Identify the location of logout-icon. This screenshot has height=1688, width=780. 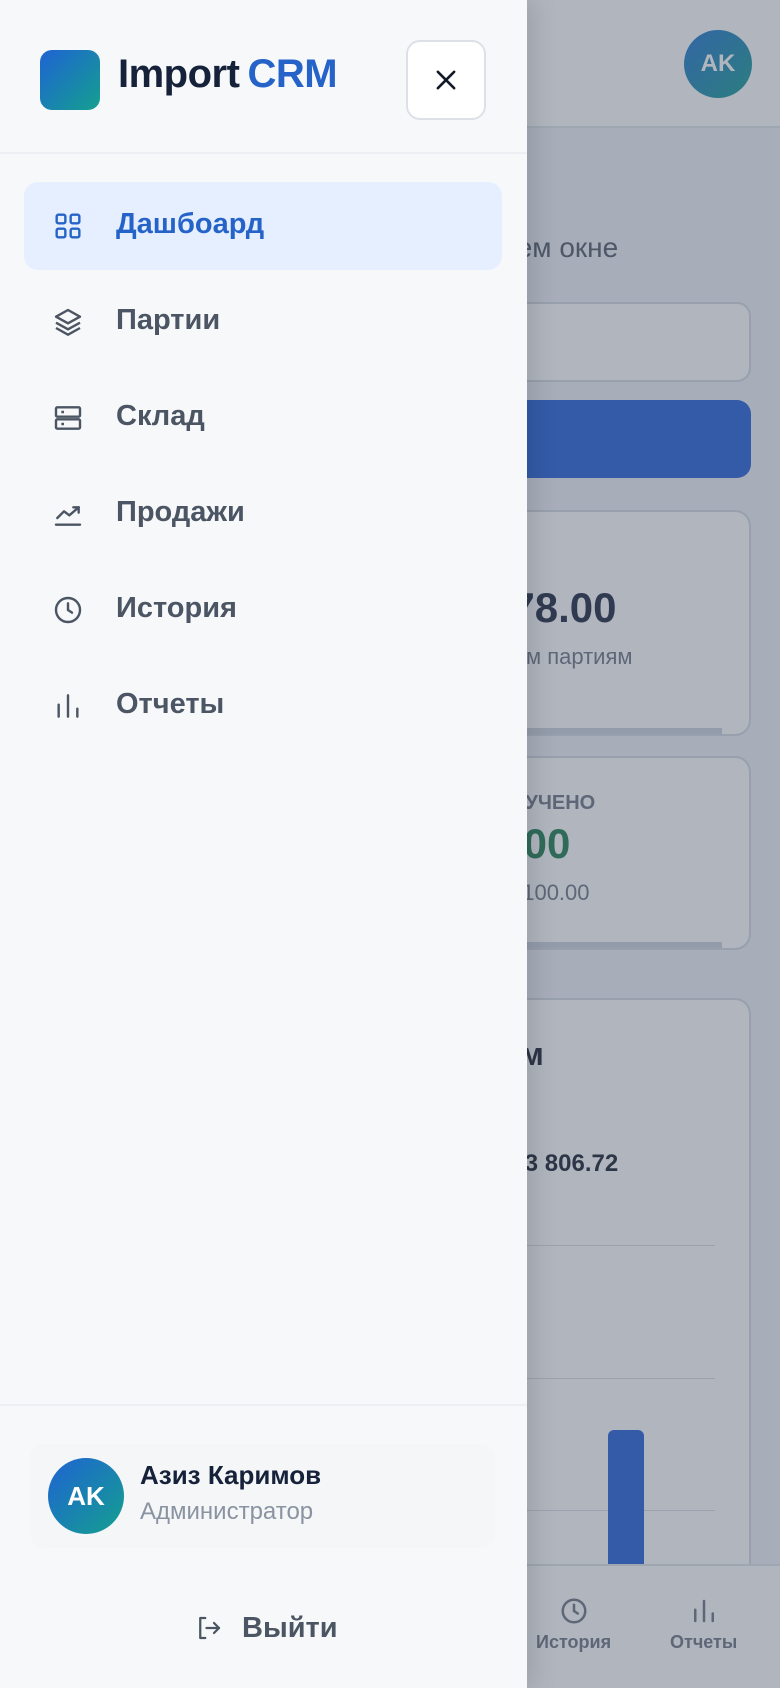
(210, 1628).